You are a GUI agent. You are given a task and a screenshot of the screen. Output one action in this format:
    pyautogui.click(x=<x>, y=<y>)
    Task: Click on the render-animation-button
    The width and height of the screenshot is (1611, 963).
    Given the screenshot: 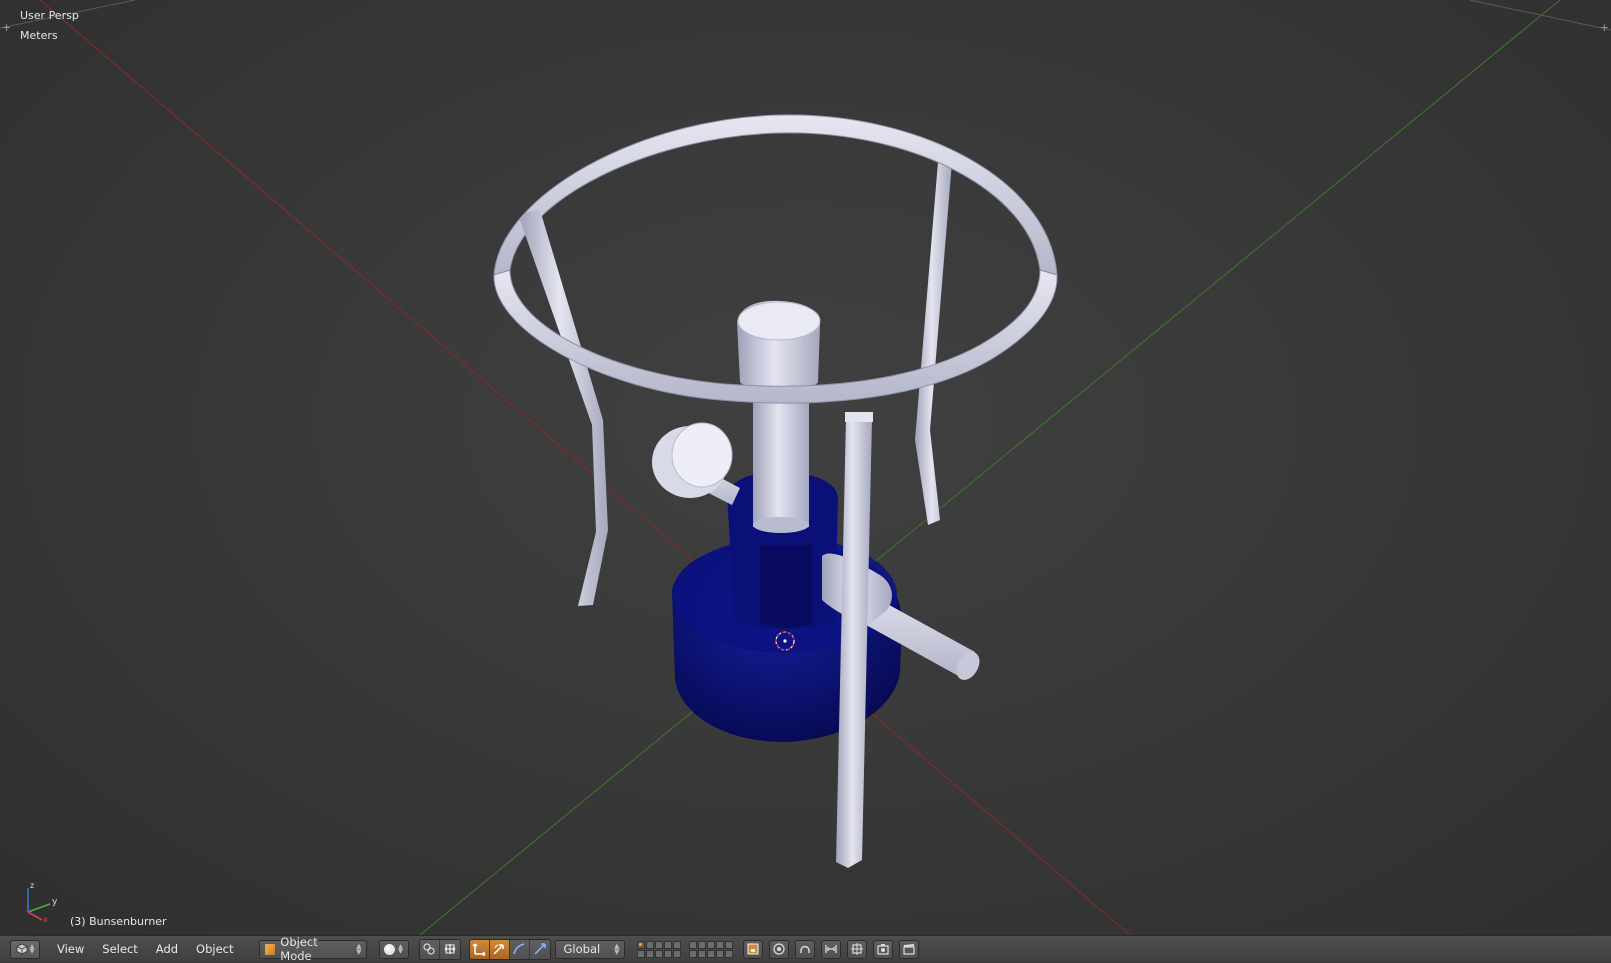 What is the action you would take?
    pyautogui.click(x=908, y=949)
    